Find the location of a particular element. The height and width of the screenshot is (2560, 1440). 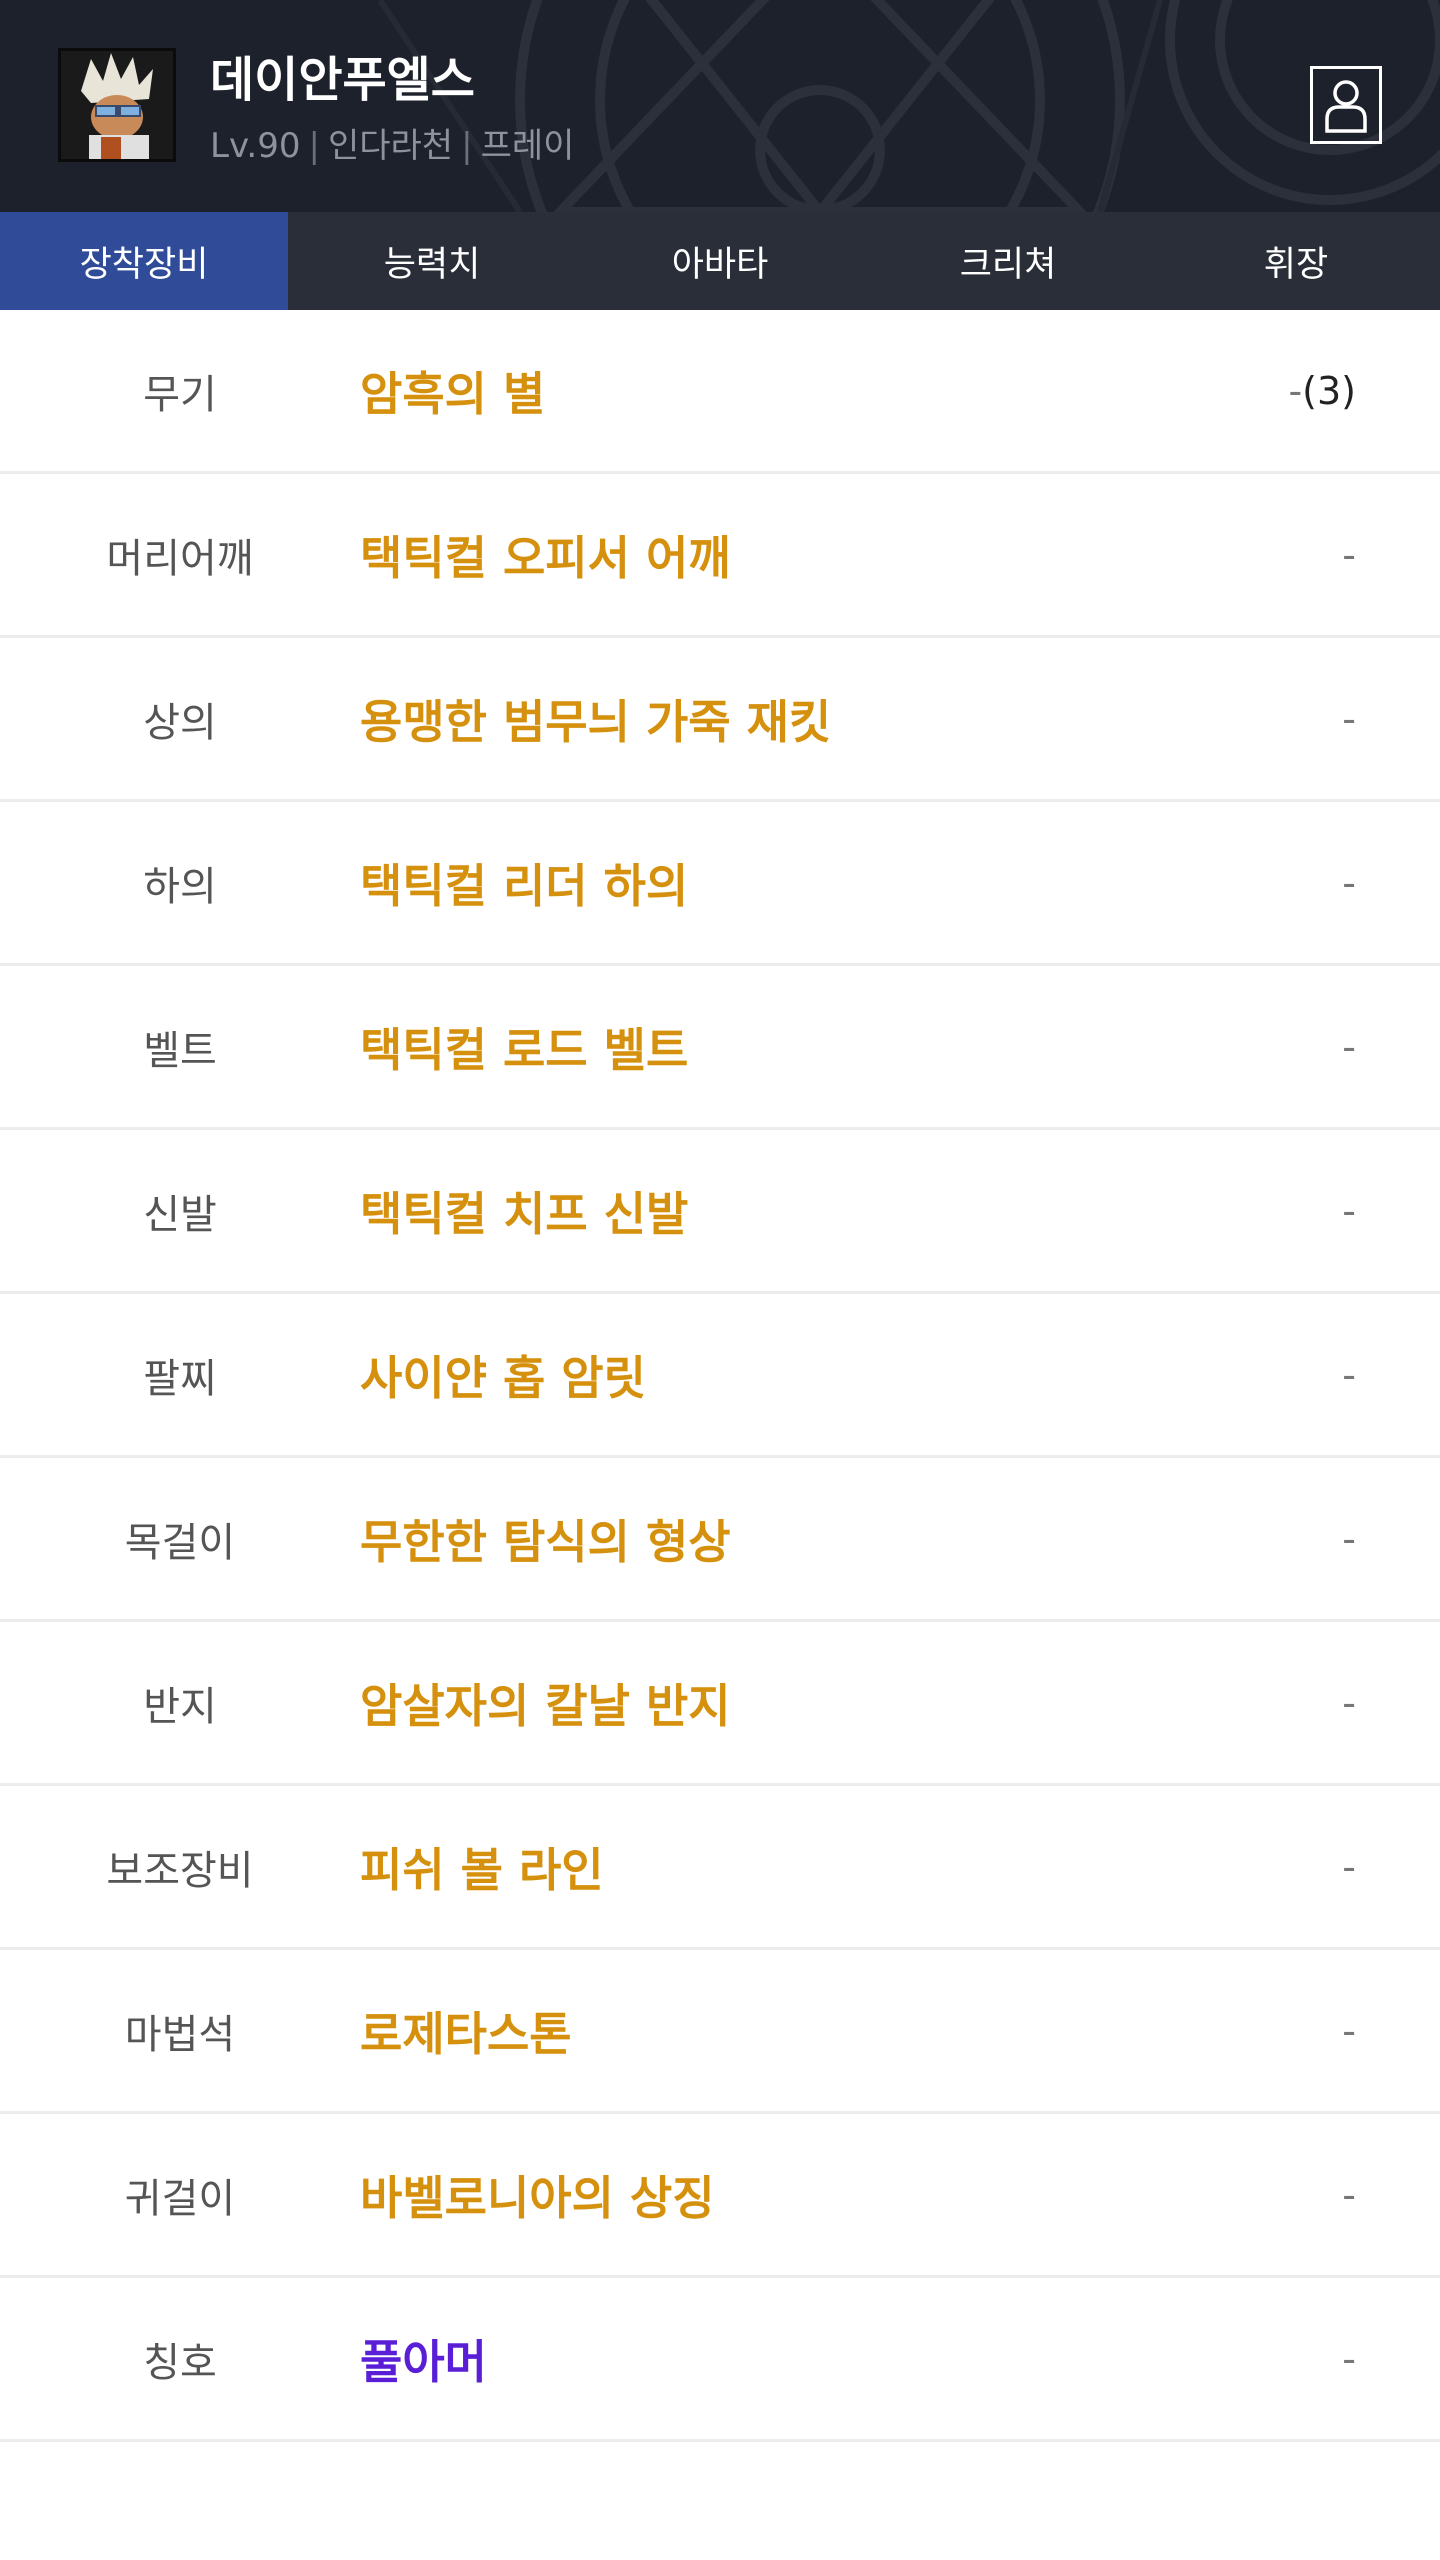

equipment-row-necklace: 목걸이 무한한 탐식의 형상 - is located at coordinates (720, 1540).